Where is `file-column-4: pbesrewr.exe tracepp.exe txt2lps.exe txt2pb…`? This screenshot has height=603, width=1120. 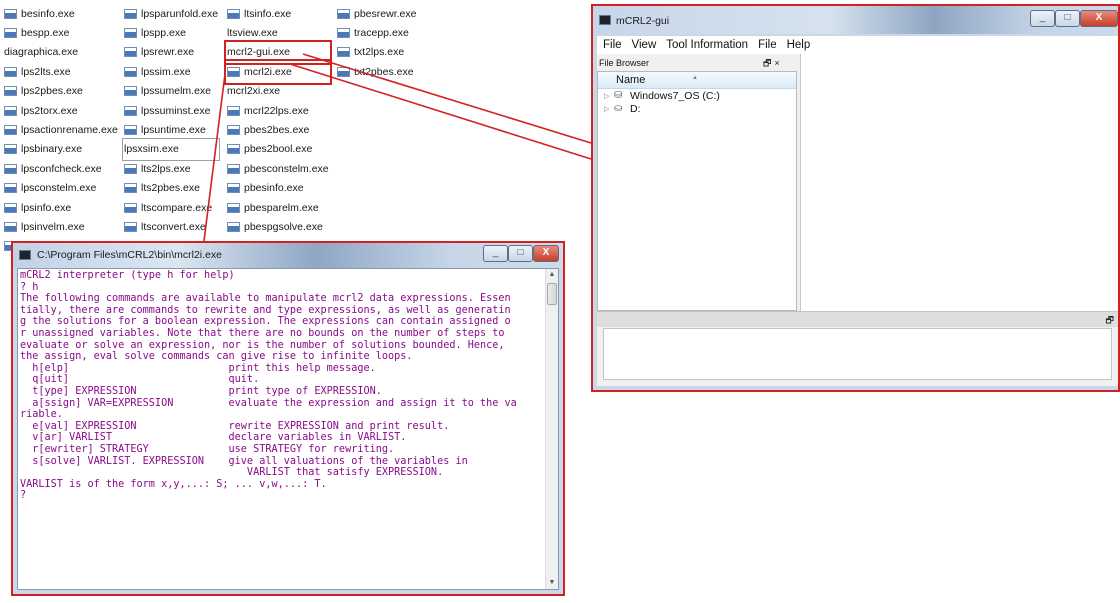 file-column-4: pbesrewr.exe tracepp.exe txt2lps.exe txt2pb… is located at coordinates (376, 43).